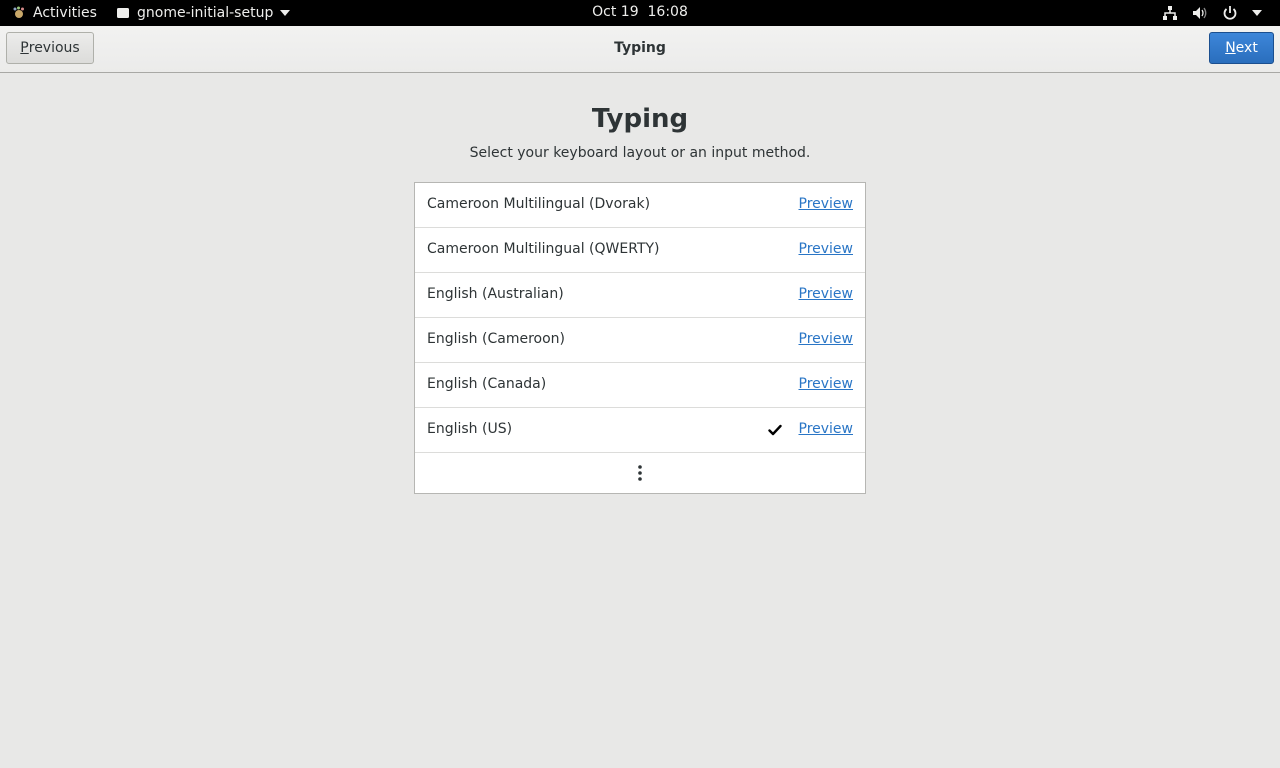 The width and height of the screenshot is (1280, 768). I want to click on layout-row: Cameroon Multilingual (Dvorak) Preview, so click(640, 205).